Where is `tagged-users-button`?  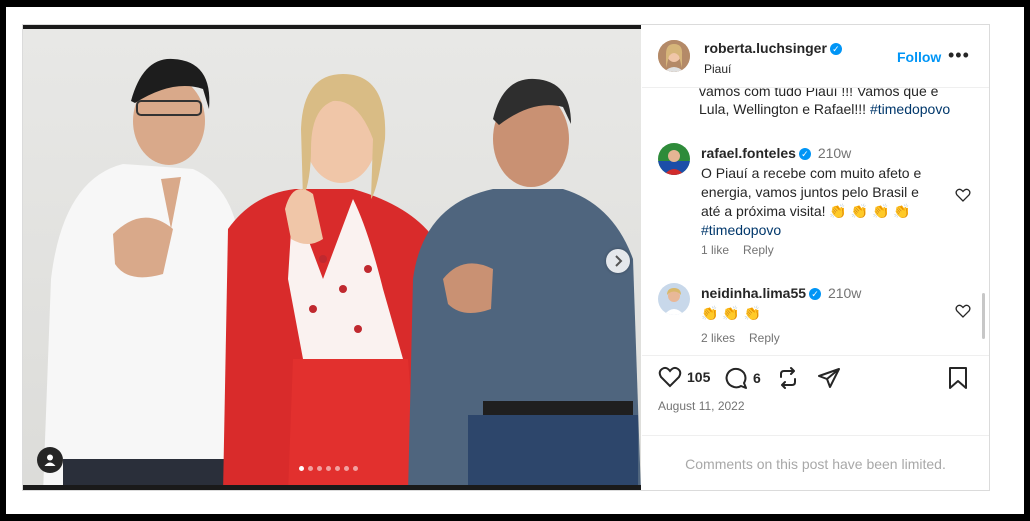 tagged-users-button is located at coordinates (50, 460).